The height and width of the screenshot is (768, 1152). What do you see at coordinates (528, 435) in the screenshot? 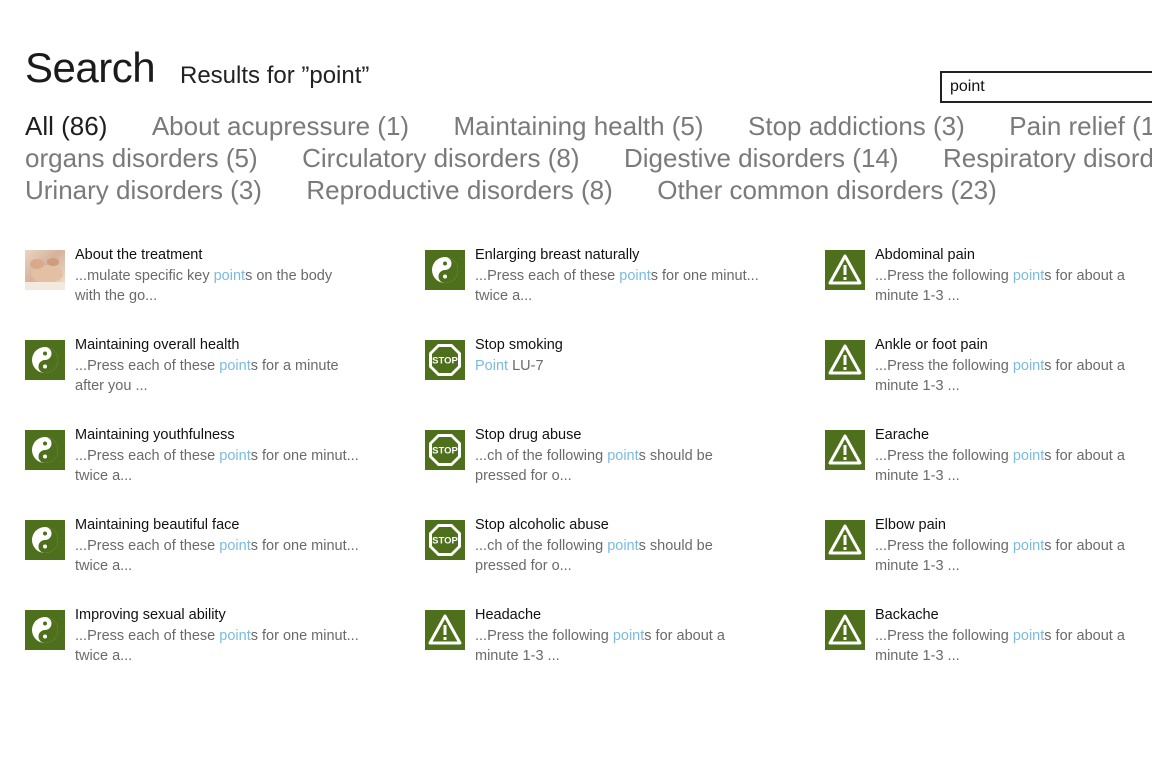
I see `result-title: Stop drug abuse` at bounding box center [528, 435].